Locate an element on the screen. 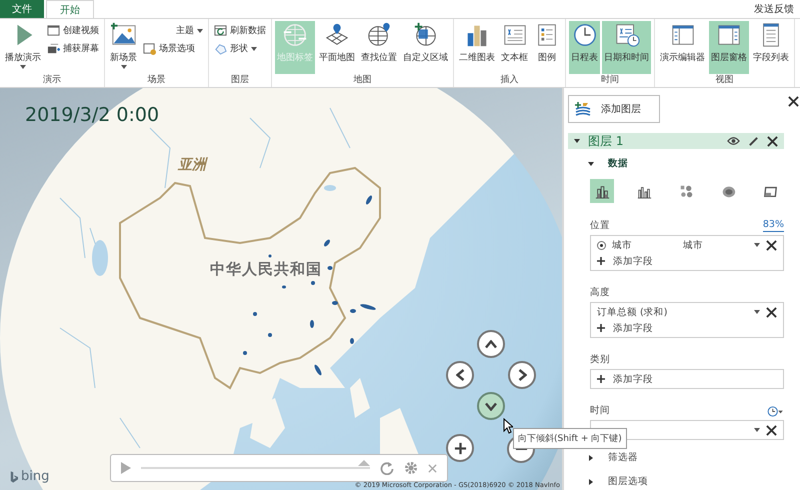  group-label: 演示 is located at coordinates (52, 80).